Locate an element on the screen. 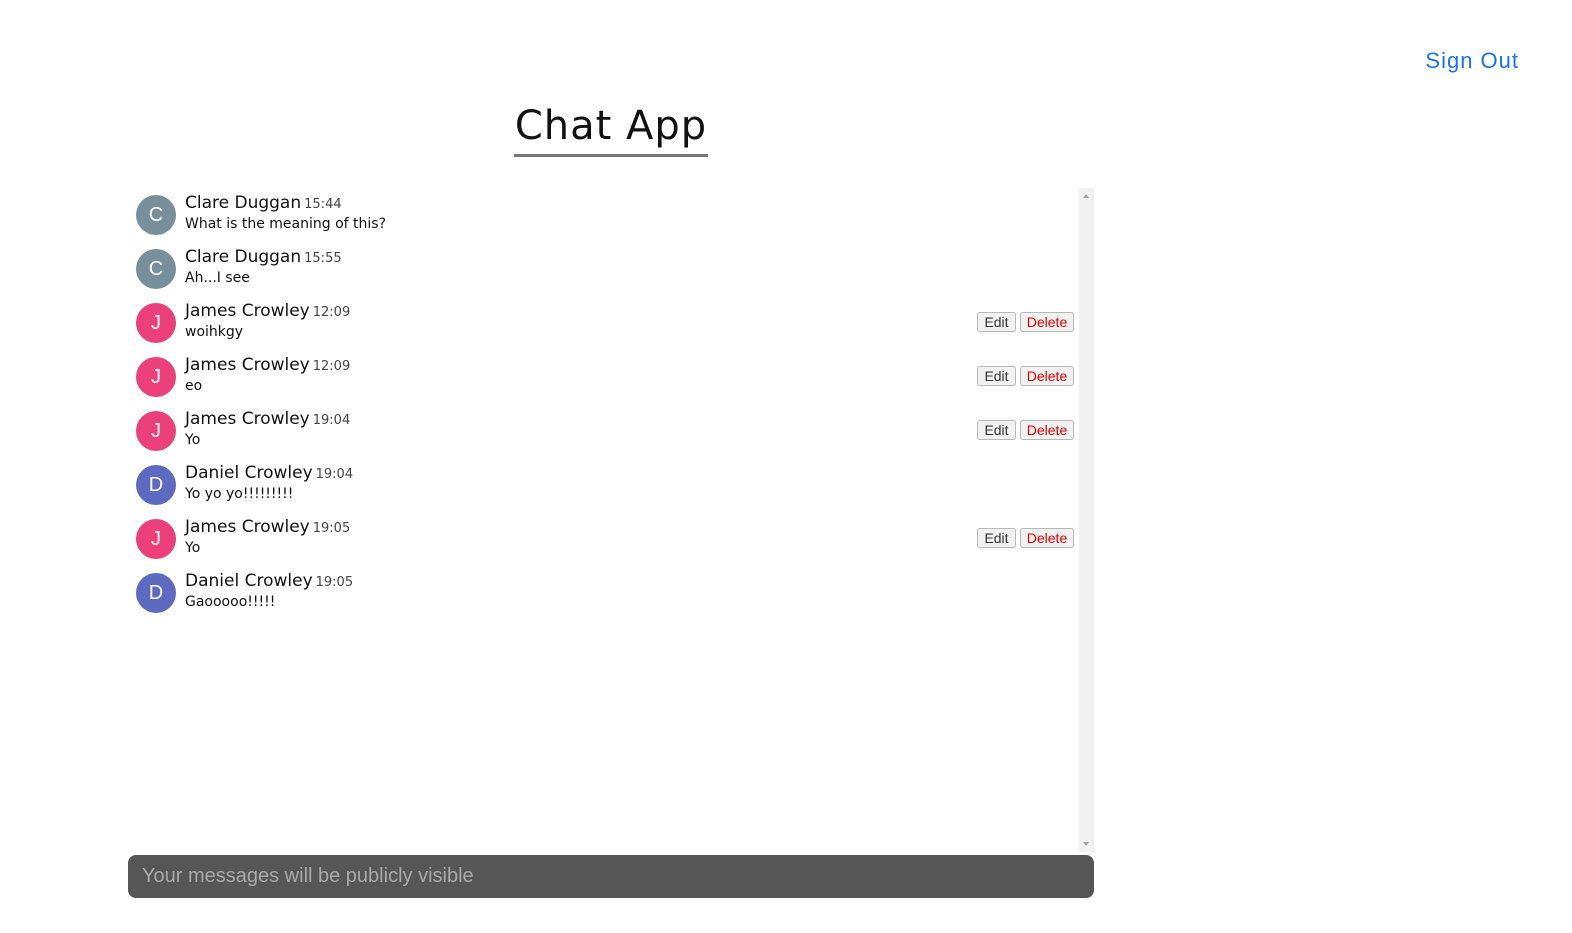 The image size is (1572, 933). page-title: Chat App is located at coordinates (611, 128).